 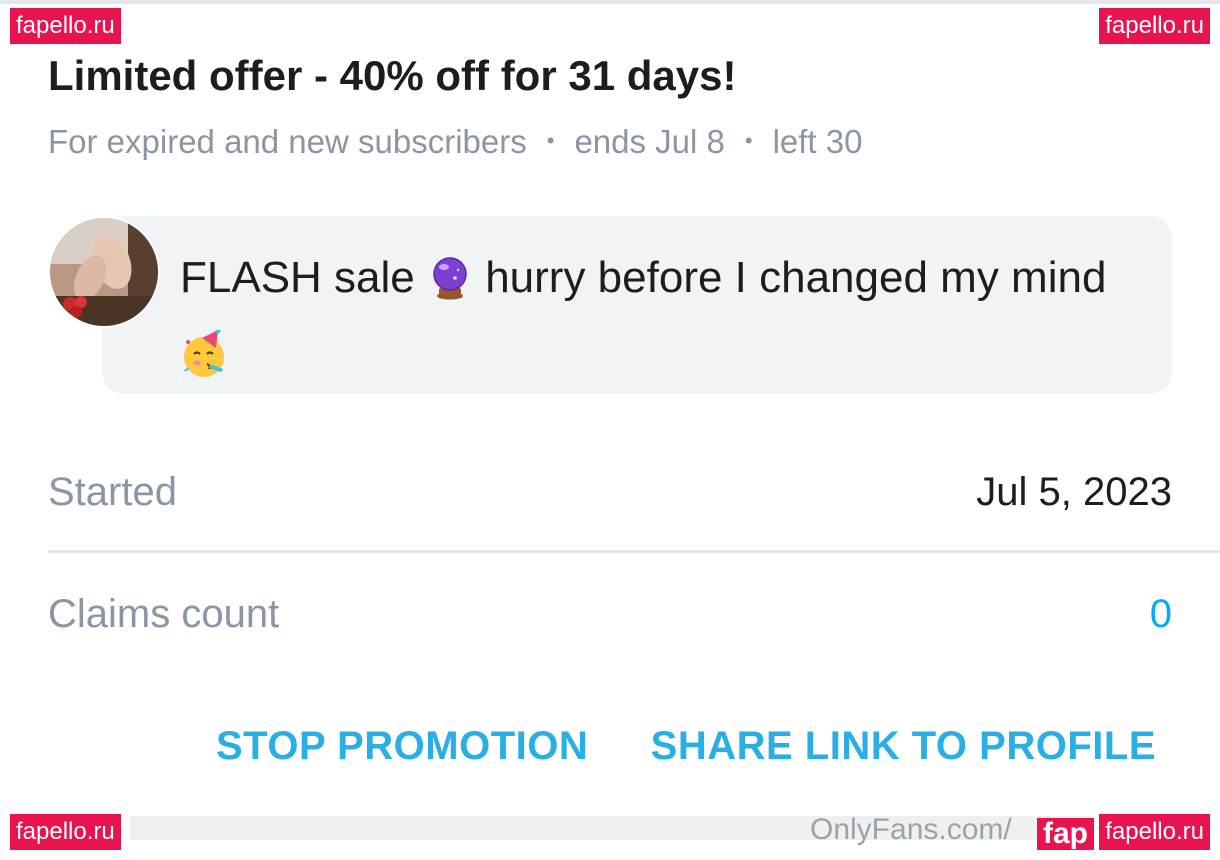 I want to click on row-divider, so click(x=634, y=551).